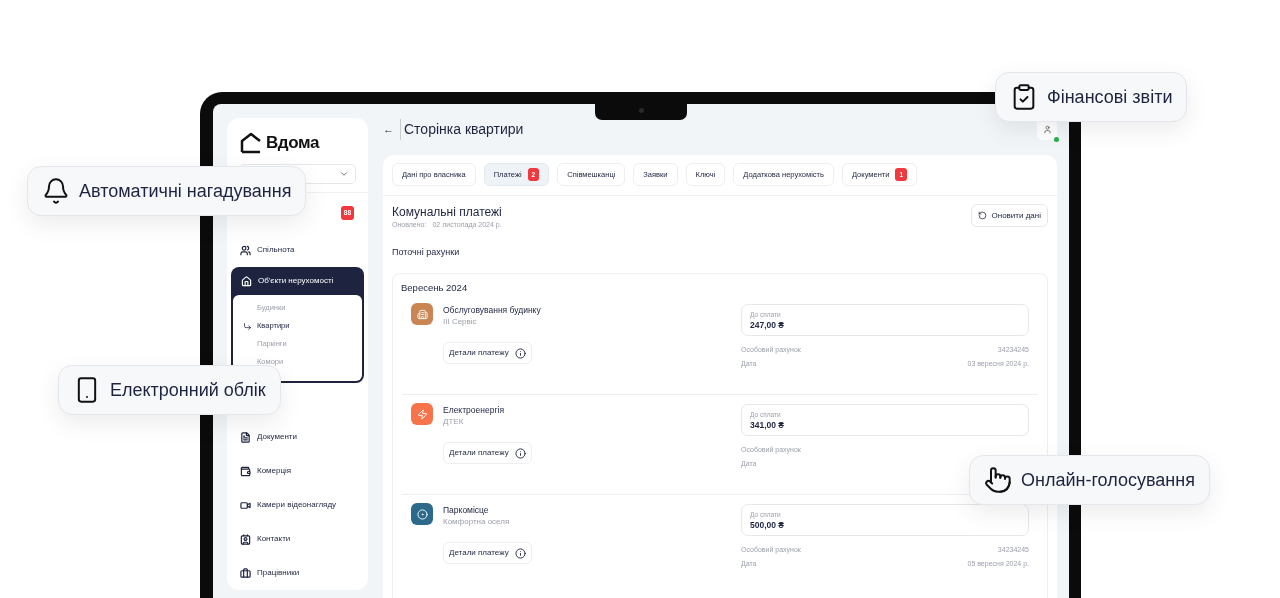 The image size is (1280, 598). Describe the element at coordinates (185, 191) in the screenshot. I see `feature-label: Автоматичні нагадування` at that location.